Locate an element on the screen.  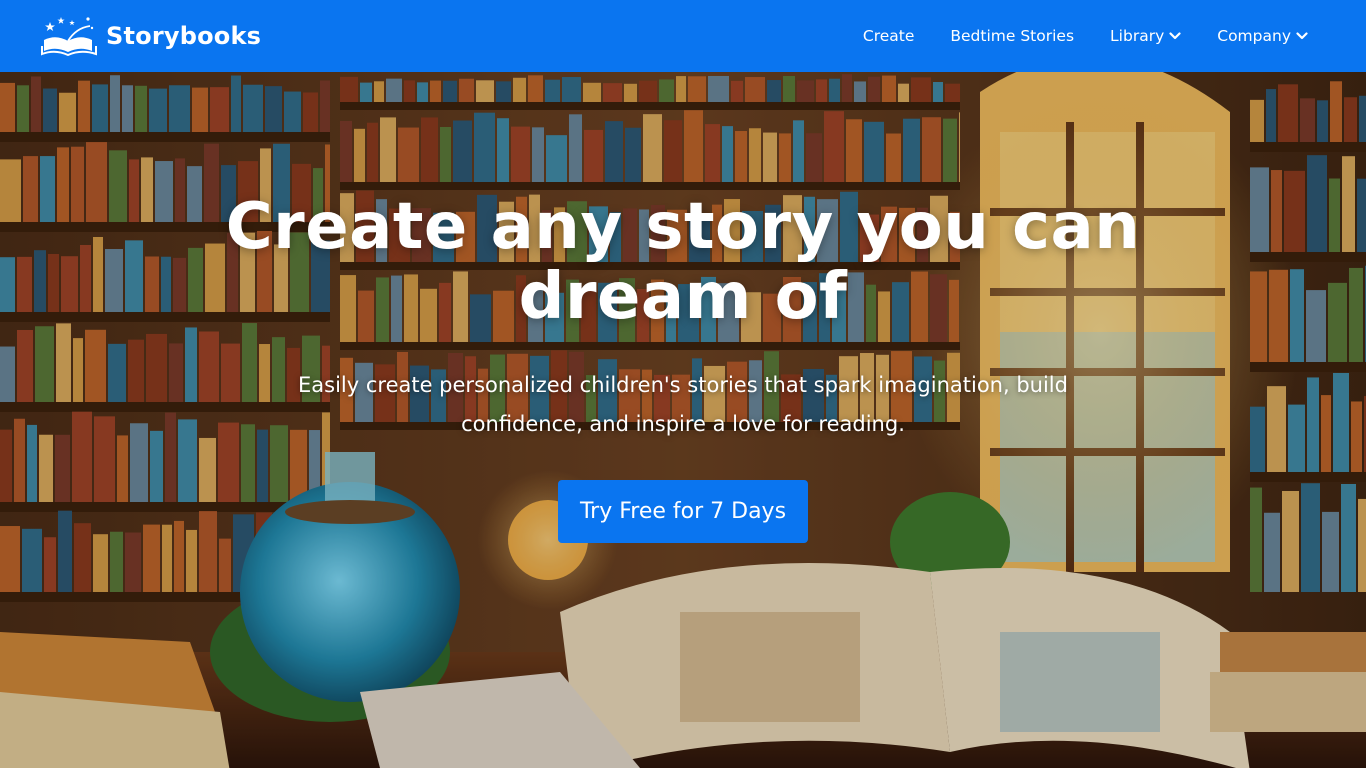
nav-bedtime-stories: Bedtime Stories is located at coordinates (1012, 36).